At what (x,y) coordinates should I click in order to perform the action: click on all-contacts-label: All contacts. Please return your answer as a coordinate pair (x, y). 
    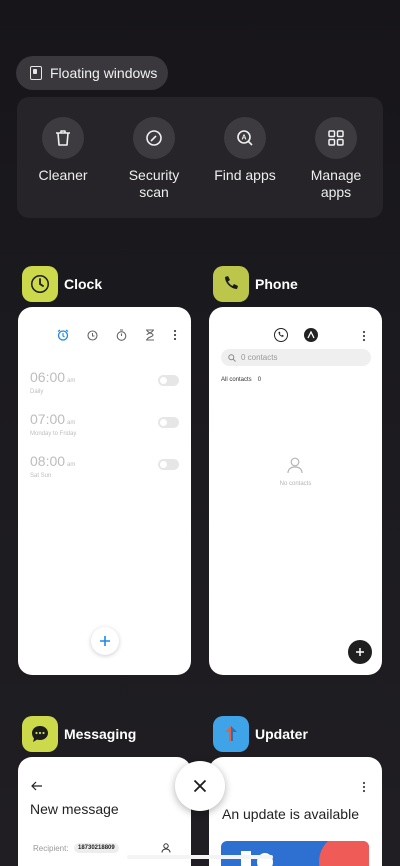
    Looking at the image, I should click on (236, 380).